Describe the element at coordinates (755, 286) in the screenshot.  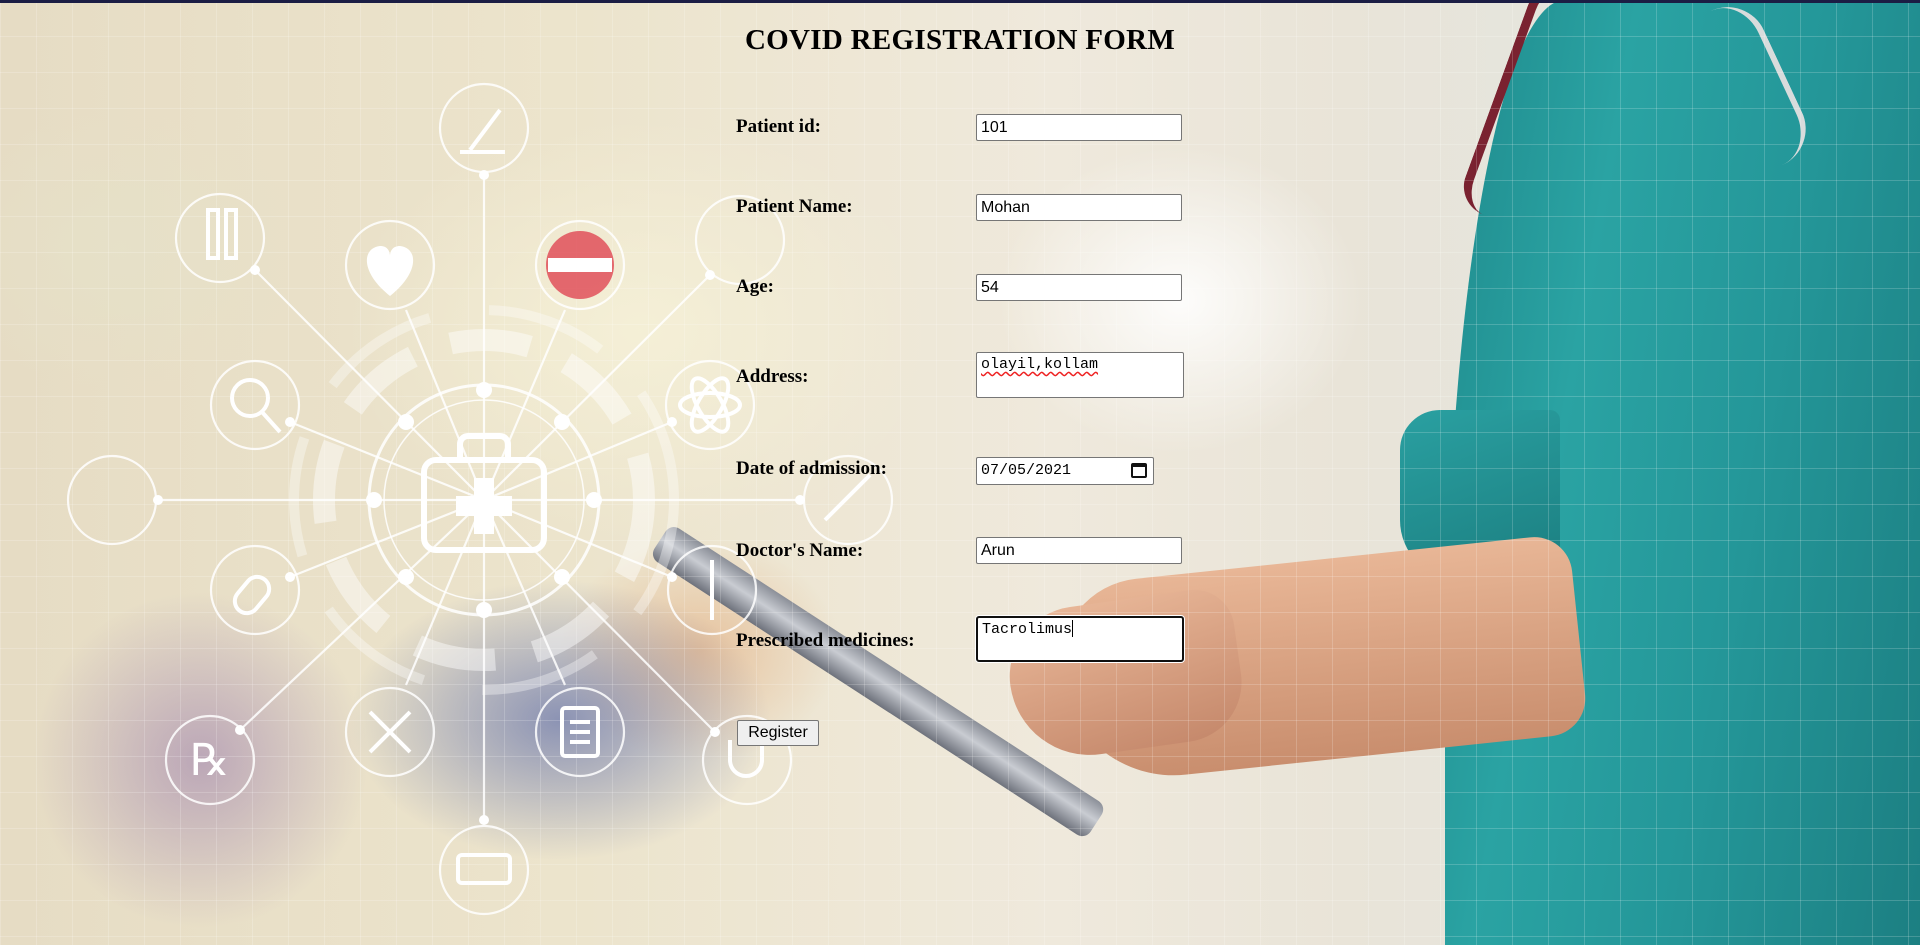
I see `age-label: Age:` at that location.